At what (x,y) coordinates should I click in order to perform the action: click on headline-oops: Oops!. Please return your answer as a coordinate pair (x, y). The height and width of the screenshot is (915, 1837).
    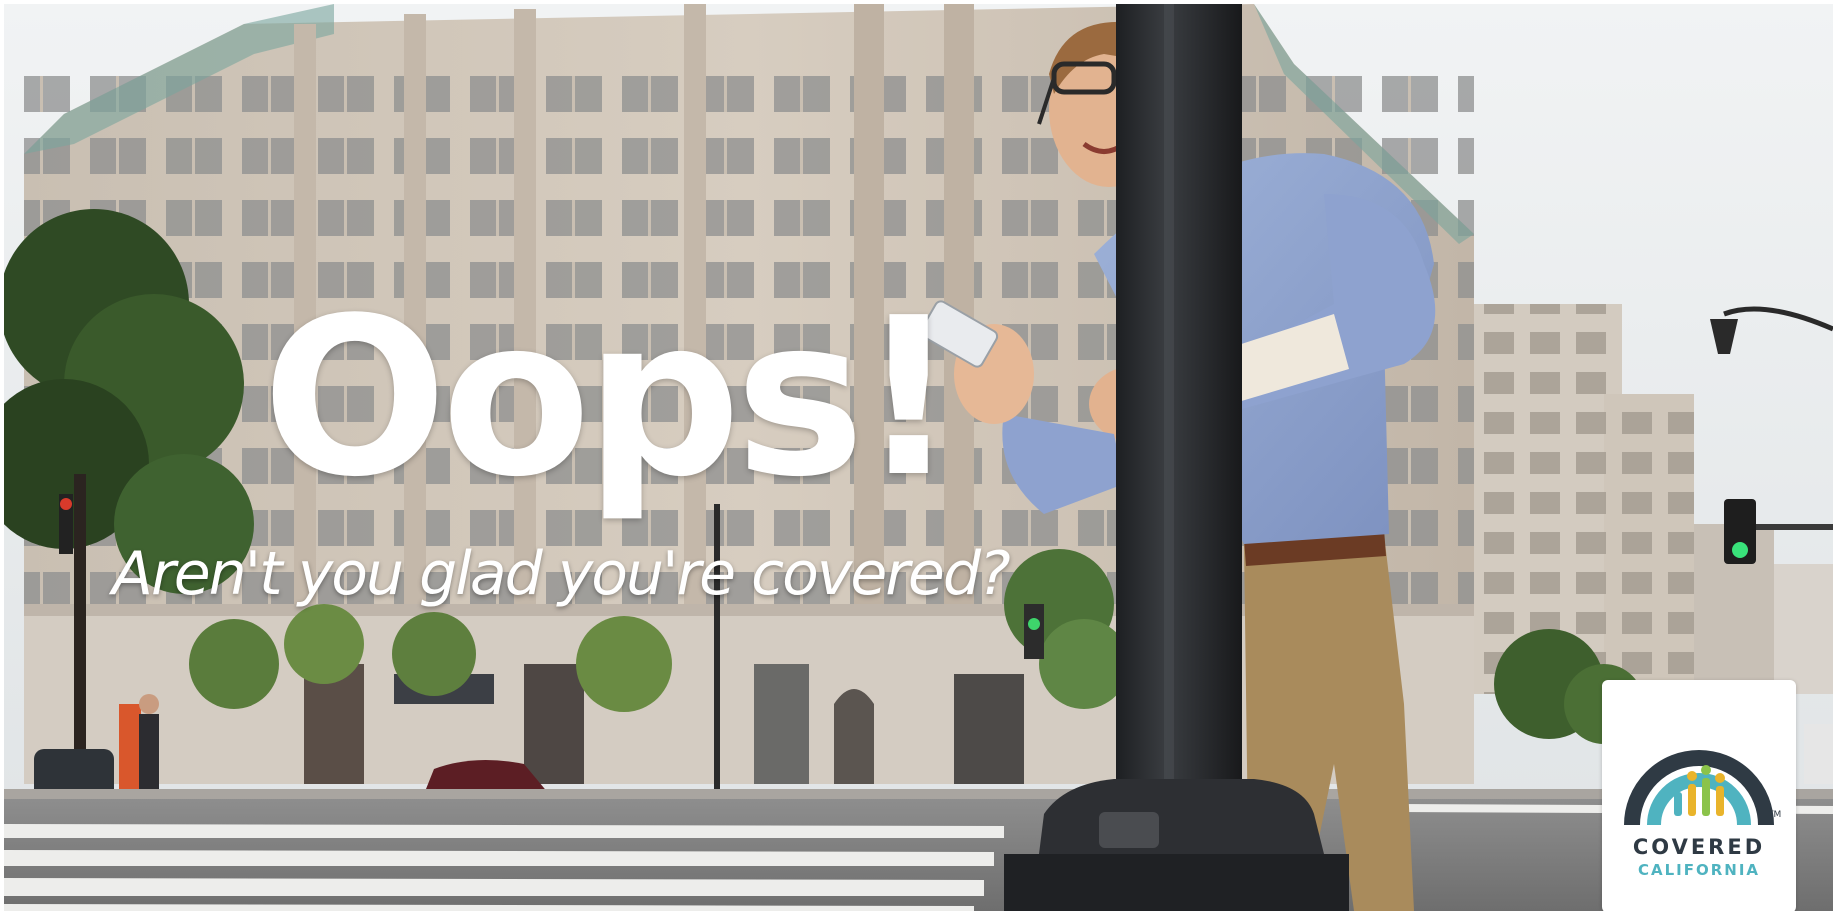
    Looking at the image, I should click on (610, 398).